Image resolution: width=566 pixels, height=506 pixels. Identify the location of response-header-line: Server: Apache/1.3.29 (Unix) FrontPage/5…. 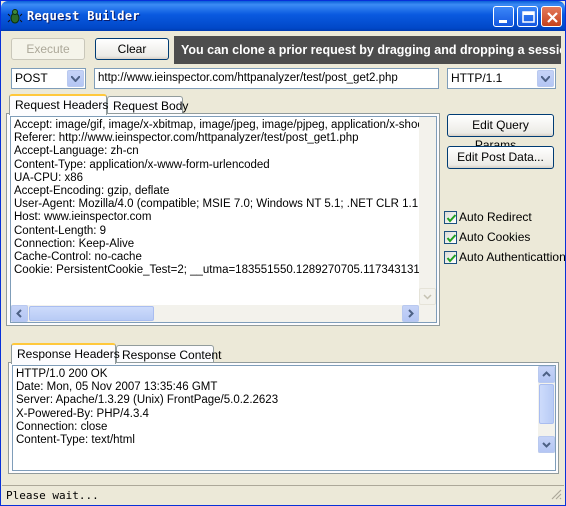
(147, 400).